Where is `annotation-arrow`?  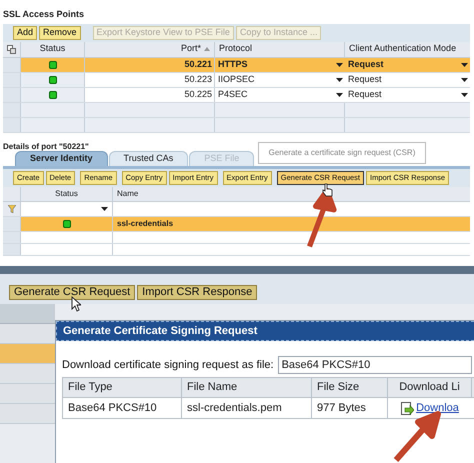
annotation-arrow is located at coordinates (417, 436).